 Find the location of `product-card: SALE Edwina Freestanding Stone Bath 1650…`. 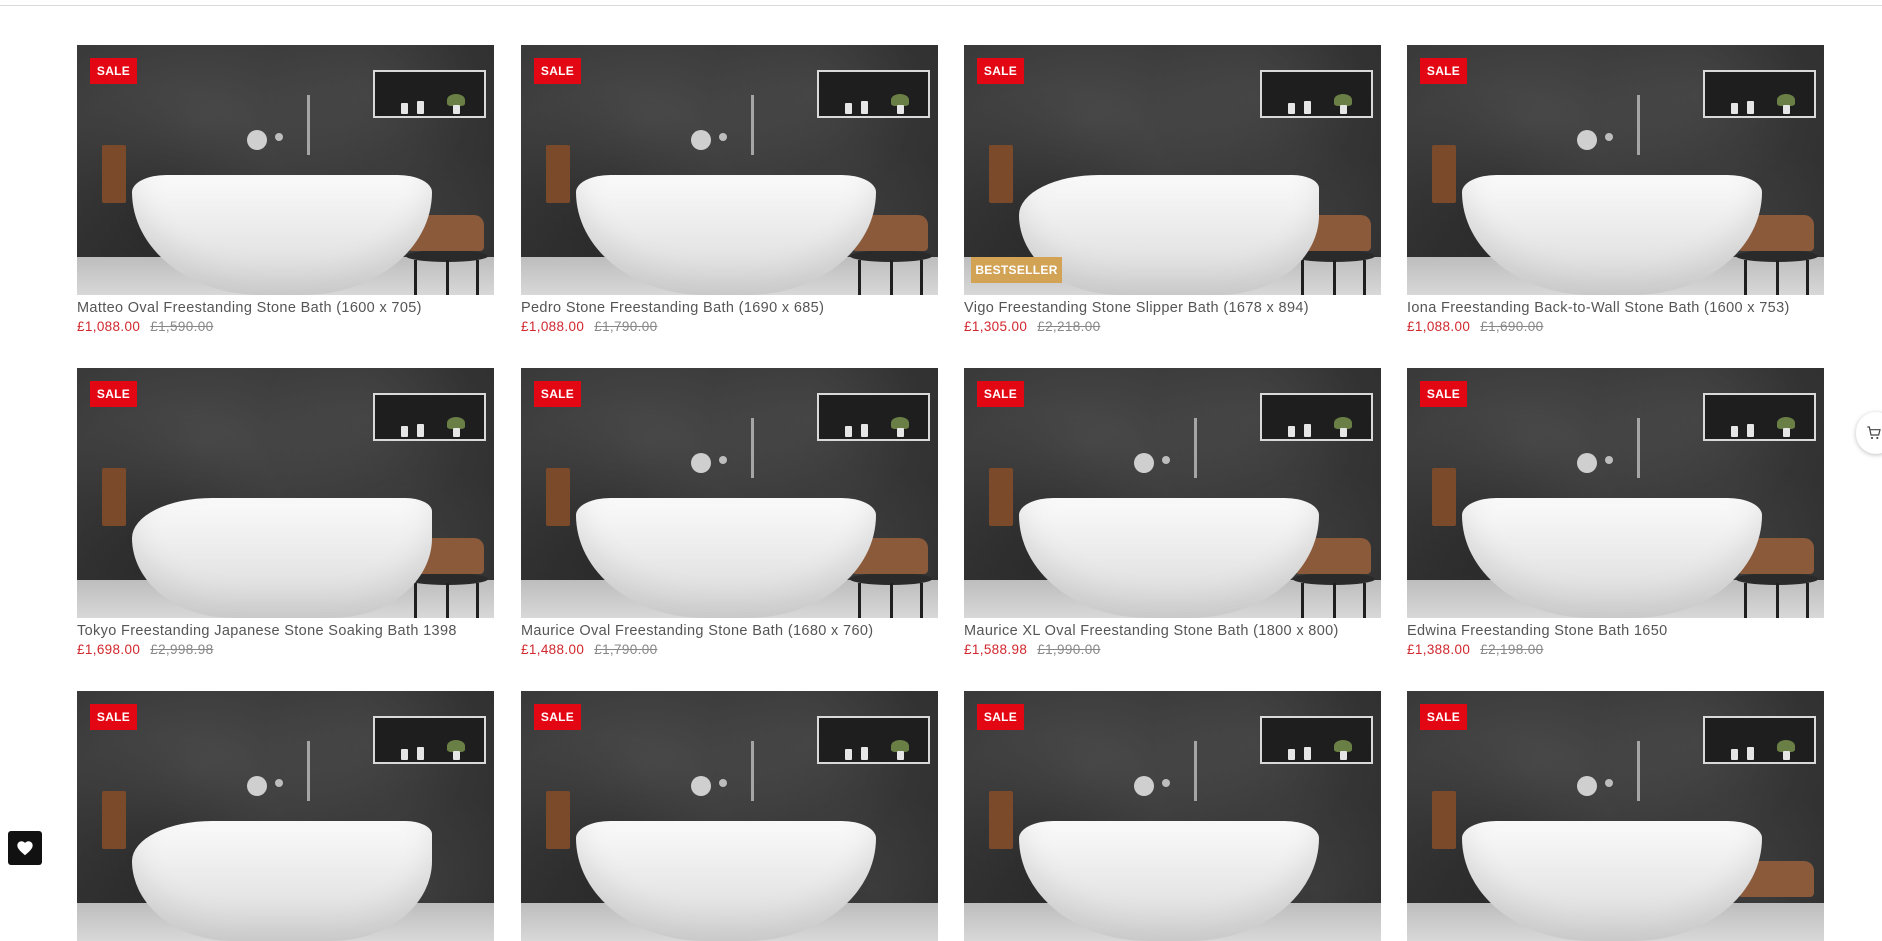

product-card: SALE Edwina Freestanding Stone Bath 1650… is located at coordinates (1615, 513).